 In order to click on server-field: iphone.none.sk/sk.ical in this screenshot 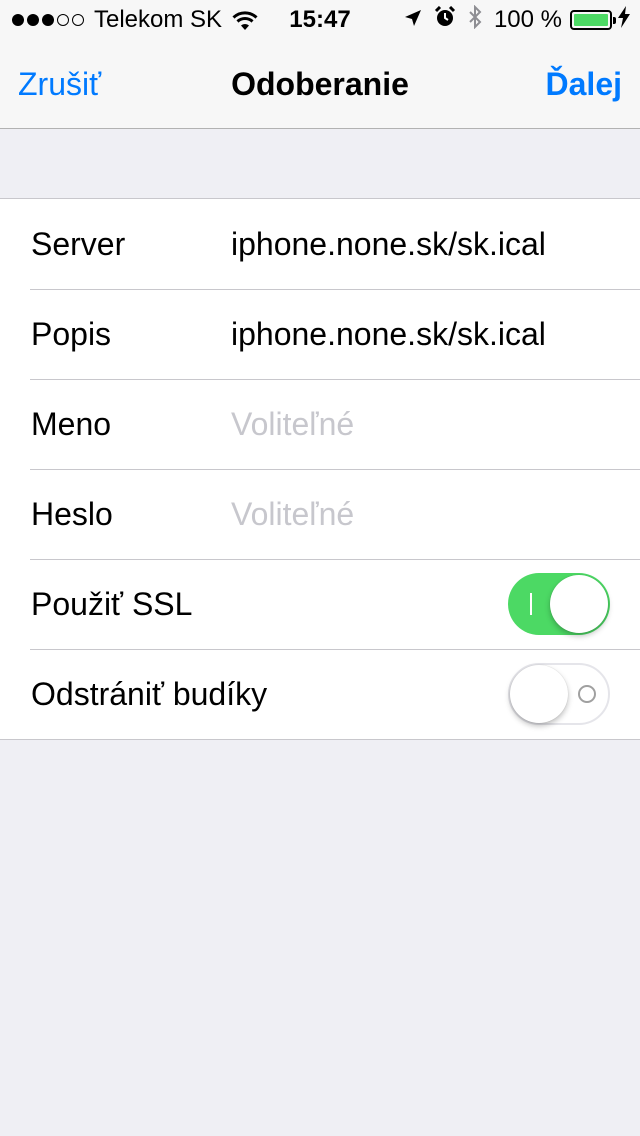, I will do `click(388, 244)`.